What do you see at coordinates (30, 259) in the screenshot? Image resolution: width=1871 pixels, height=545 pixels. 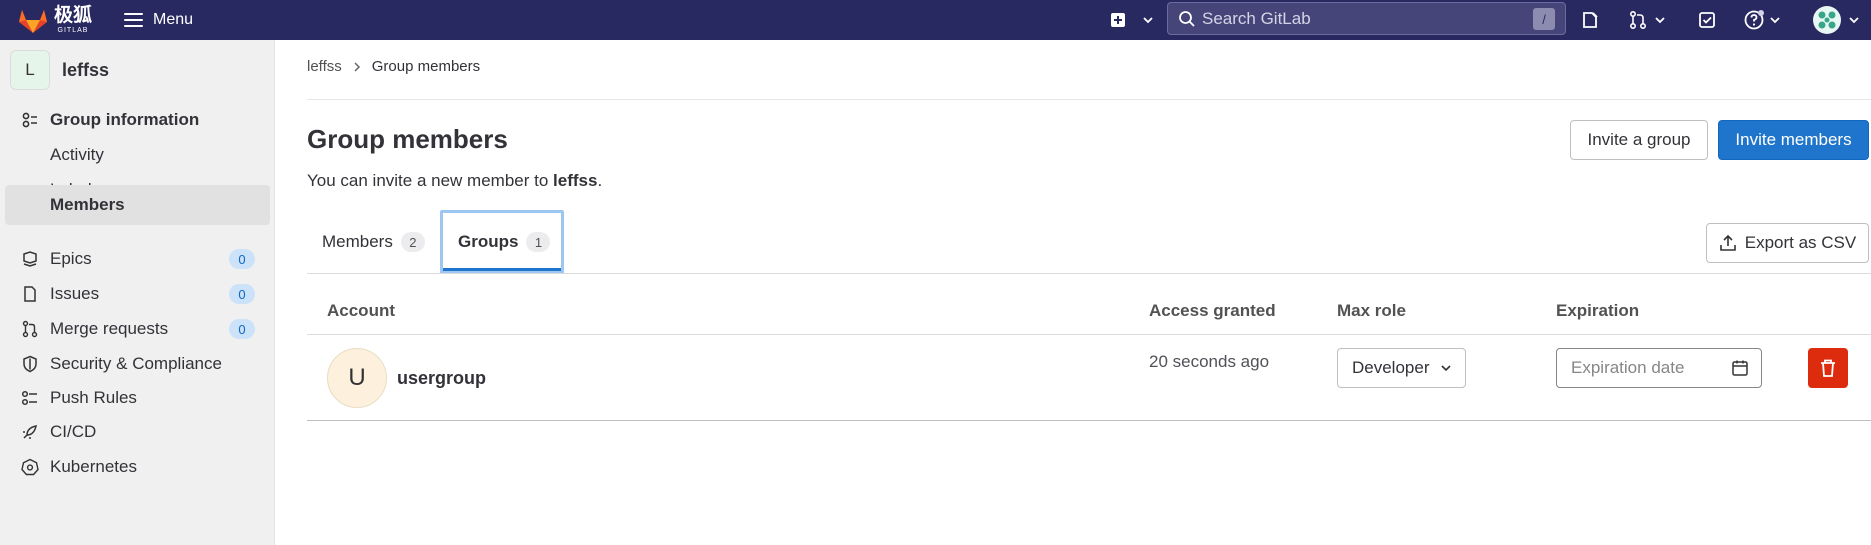 I see `epic-icon` at bounding box center [30, 259].